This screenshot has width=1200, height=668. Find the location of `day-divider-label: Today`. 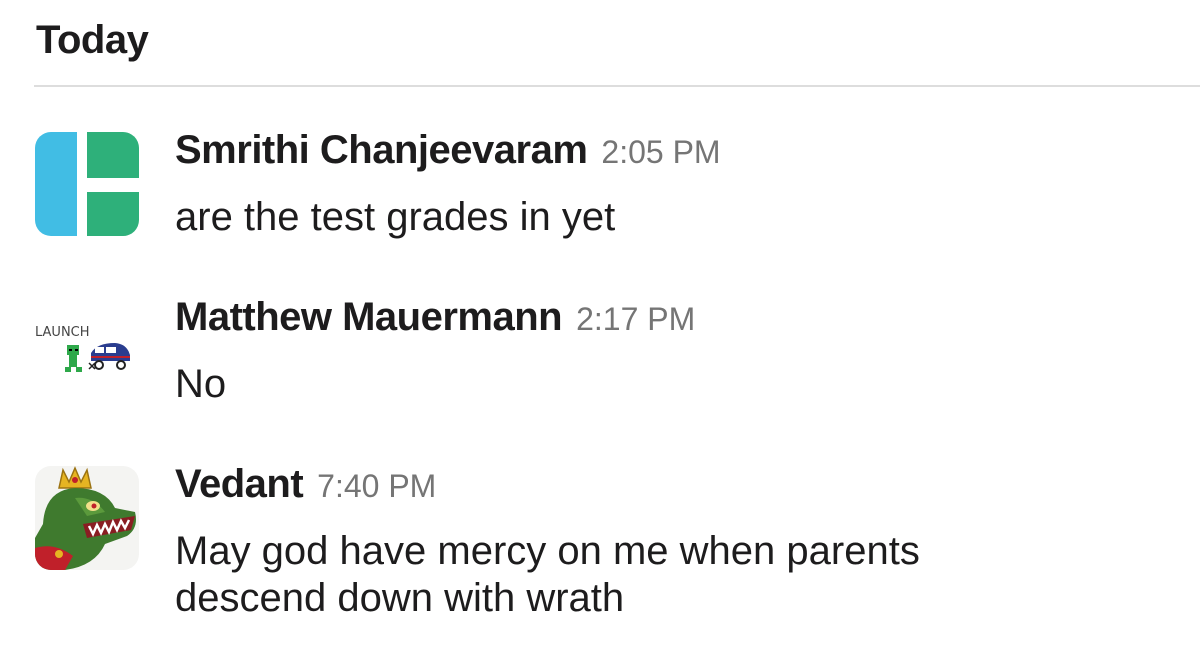

day-divider-label: Today is located at coordinates (92, 40).